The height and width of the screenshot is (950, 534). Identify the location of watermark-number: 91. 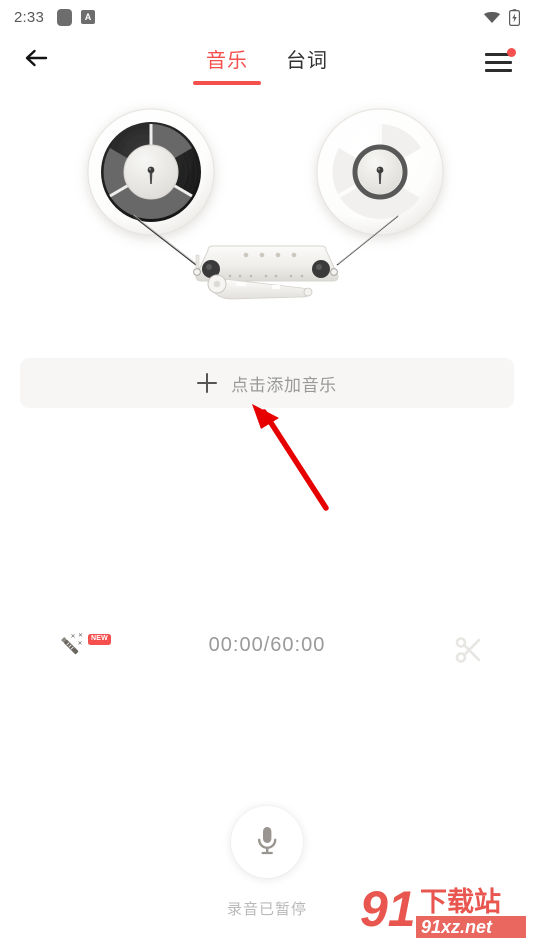
(388, 909).